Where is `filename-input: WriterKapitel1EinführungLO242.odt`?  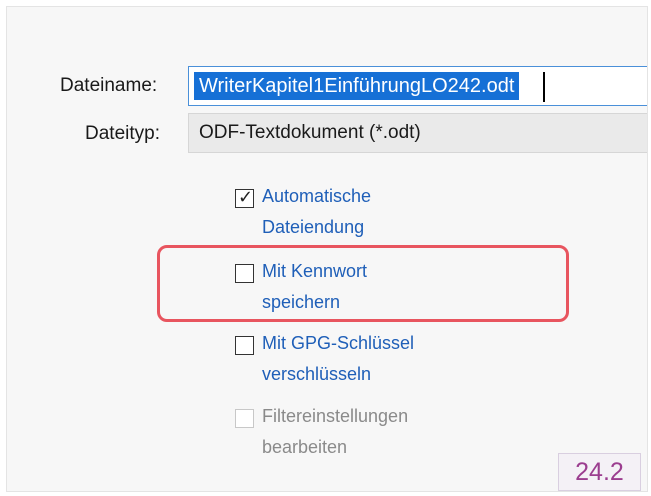 filename-input: WriterKapitel1EinführungLO242.odt is located at coordinates (417, 86).